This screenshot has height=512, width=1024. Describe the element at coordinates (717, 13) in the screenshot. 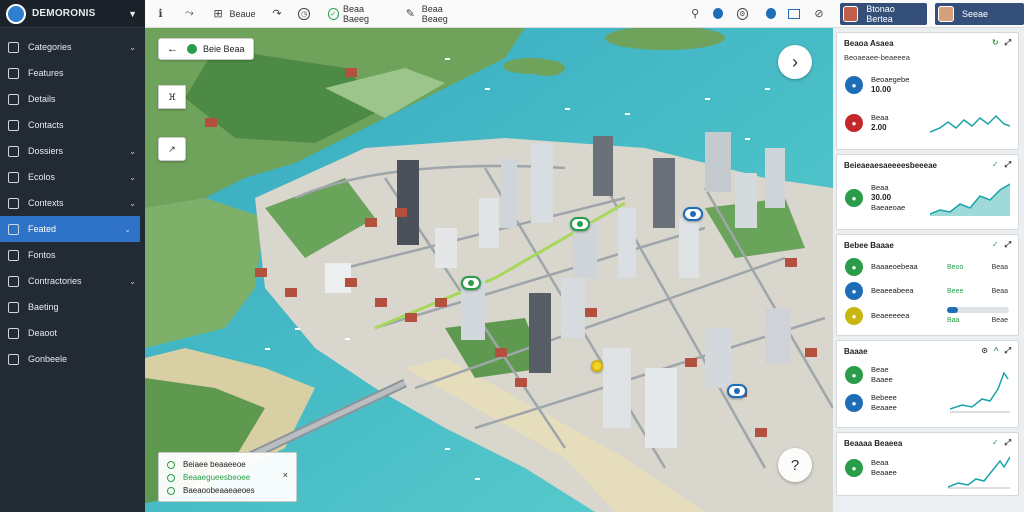

I see `status-dot-icon` at that location.